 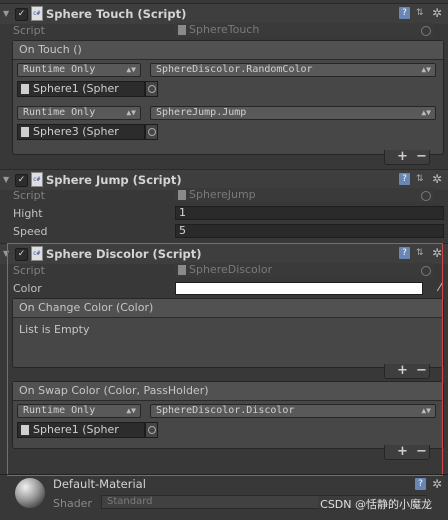 What do you see at coordinates (309, 231) in the screenshot?
I see `speed-input: 5` at bounding box center [309, 231].